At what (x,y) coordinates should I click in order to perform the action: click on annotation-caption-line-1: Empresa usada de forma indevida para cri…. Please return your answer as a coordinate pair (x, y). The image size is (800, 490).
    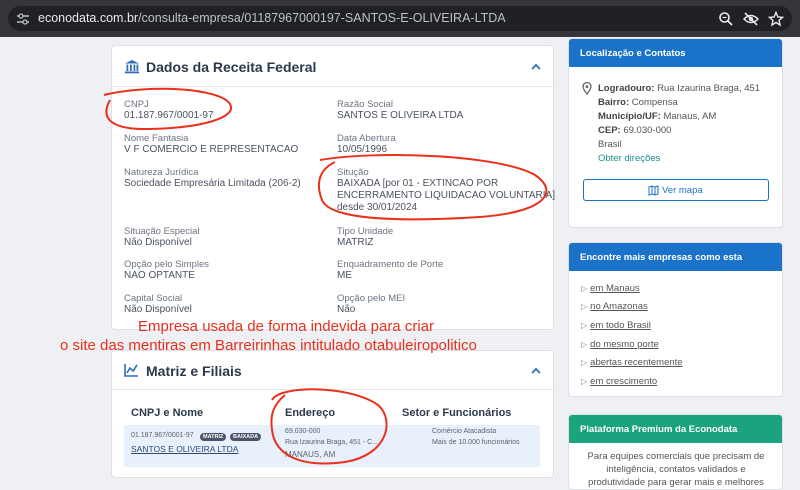
    Looking at the image, I should click on (286, 326).